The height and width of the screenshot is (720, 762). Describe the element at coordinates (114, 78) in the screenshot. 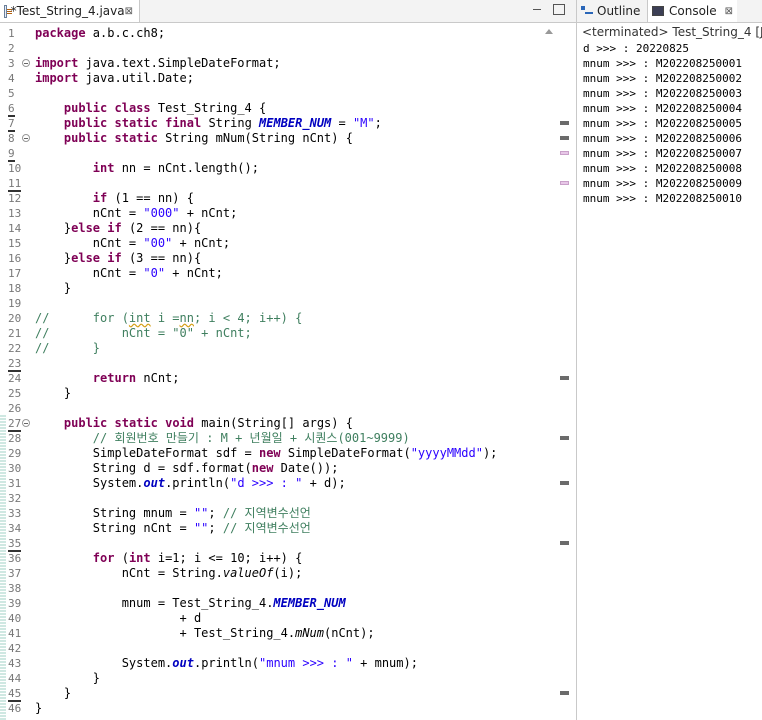

I see `code-line: import java.util.Date;` at that location.